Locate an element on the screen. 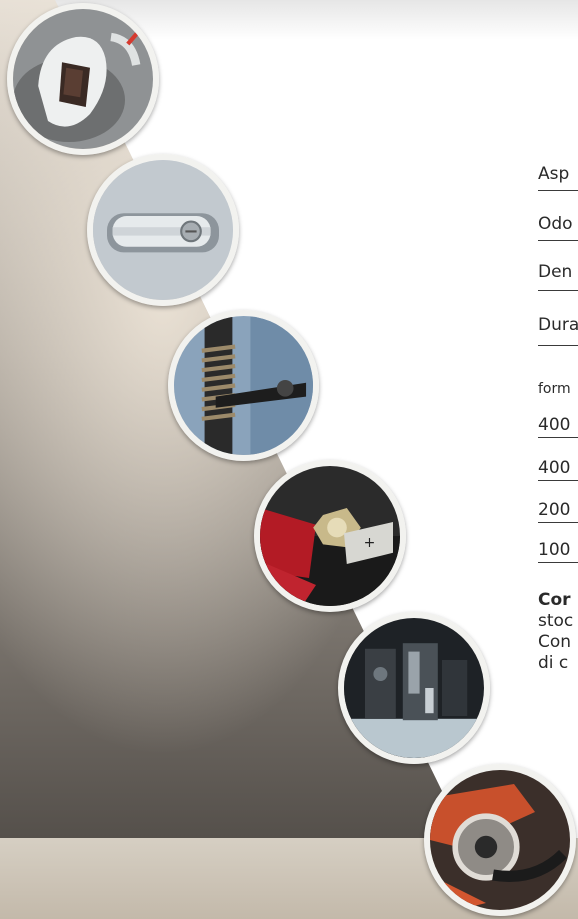  property-odor: Odo is located at coordinates (558, 227).